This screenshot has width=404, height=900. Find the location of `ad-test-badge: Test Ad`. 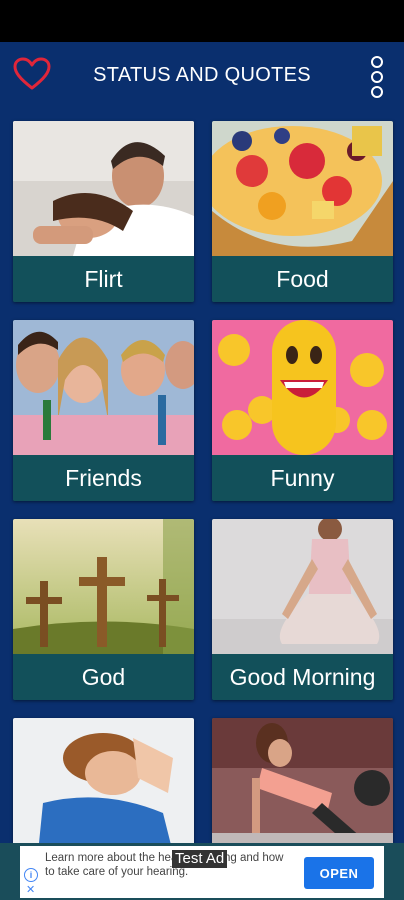

ad-test-badge: Test Ad is located at coordinates (200, 859).